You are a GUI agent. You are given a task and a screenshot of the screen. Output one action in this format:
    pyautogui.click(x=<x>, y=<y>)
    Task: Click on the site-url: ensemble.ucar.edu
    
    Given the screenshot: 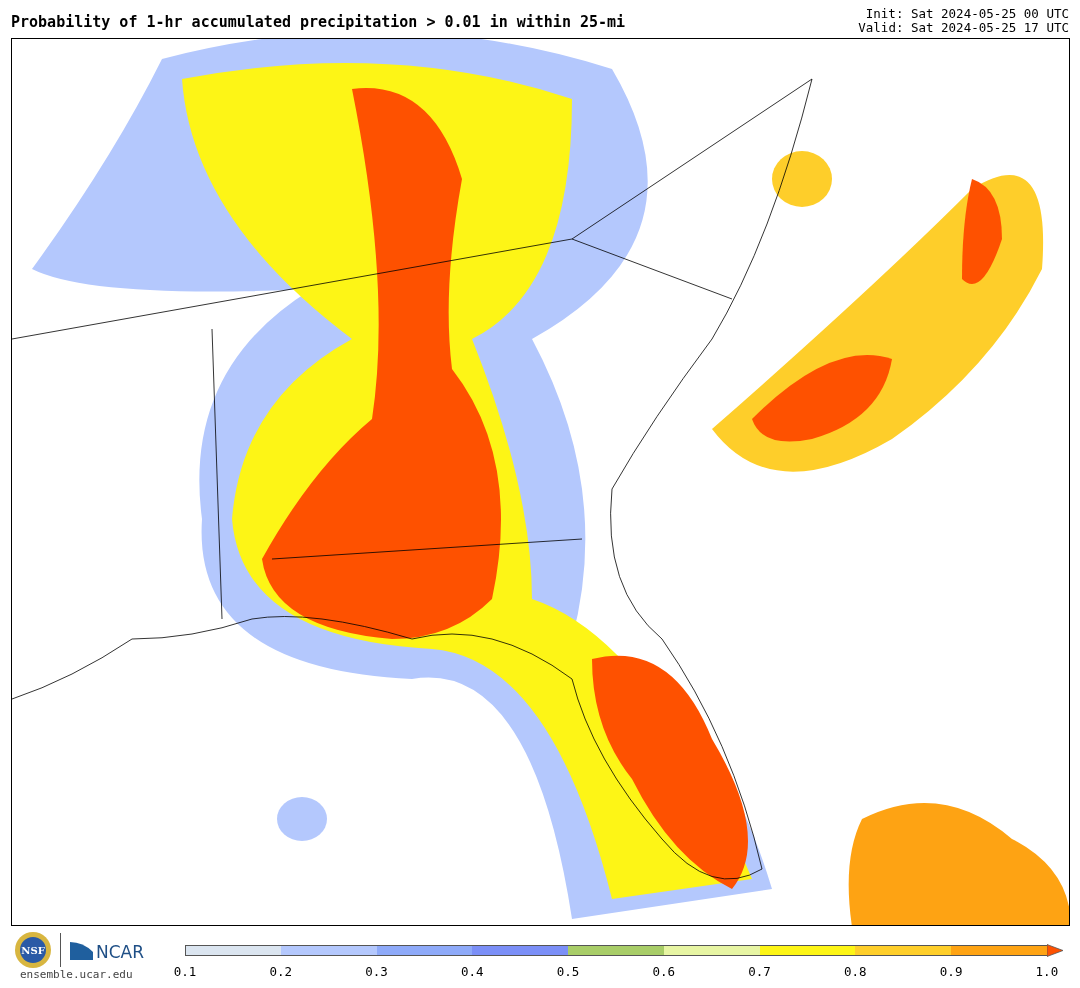 What is the action you would take?
    pyautogui.click(x=77, y=975)
    